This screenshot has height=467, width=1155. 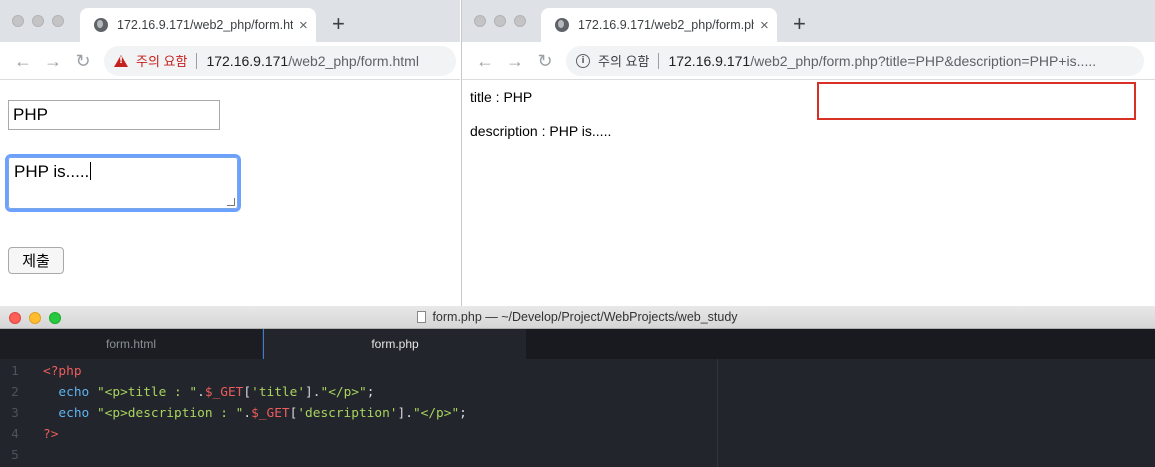 I want to click on warning-icon, so click(x=121, y=60).